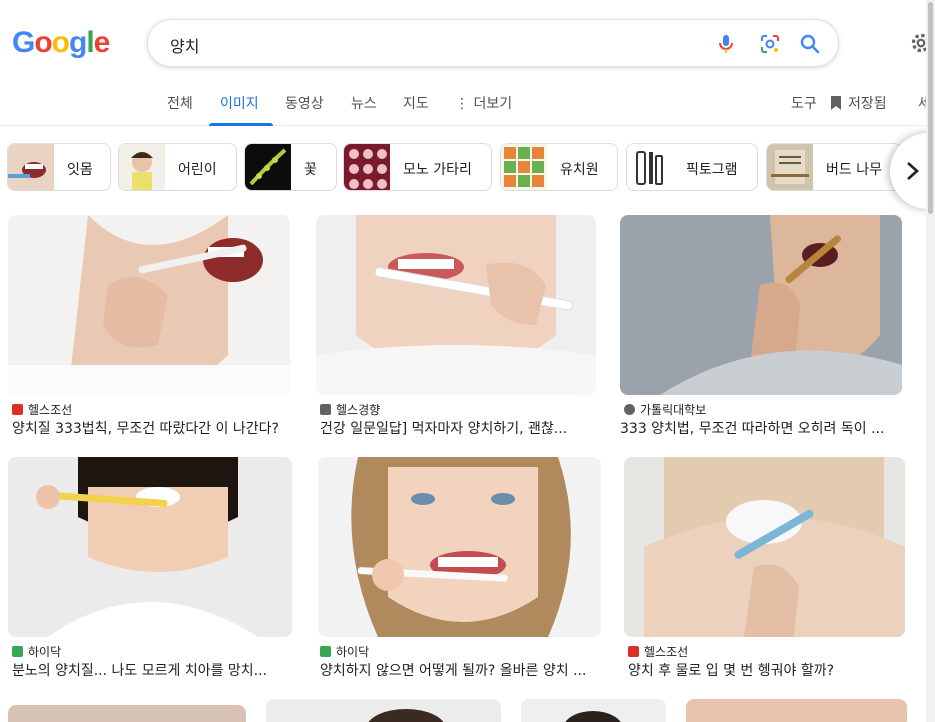 The height and width of the screenshot is (722, 935). Describe the element at coordinates (493, 104) in the screenshot. I see `tab-more-label: 더보기` at that location.